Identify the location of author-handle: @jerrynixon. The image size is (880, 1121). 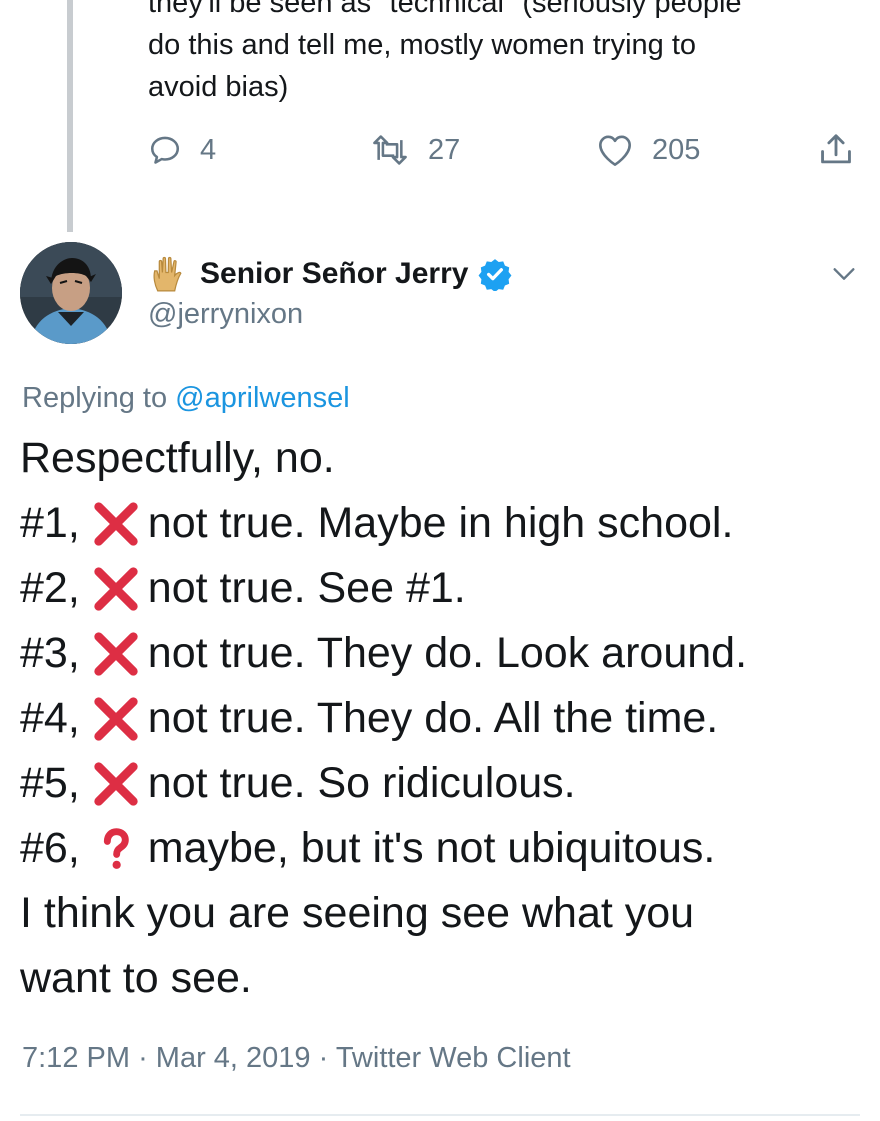
(225, 314).